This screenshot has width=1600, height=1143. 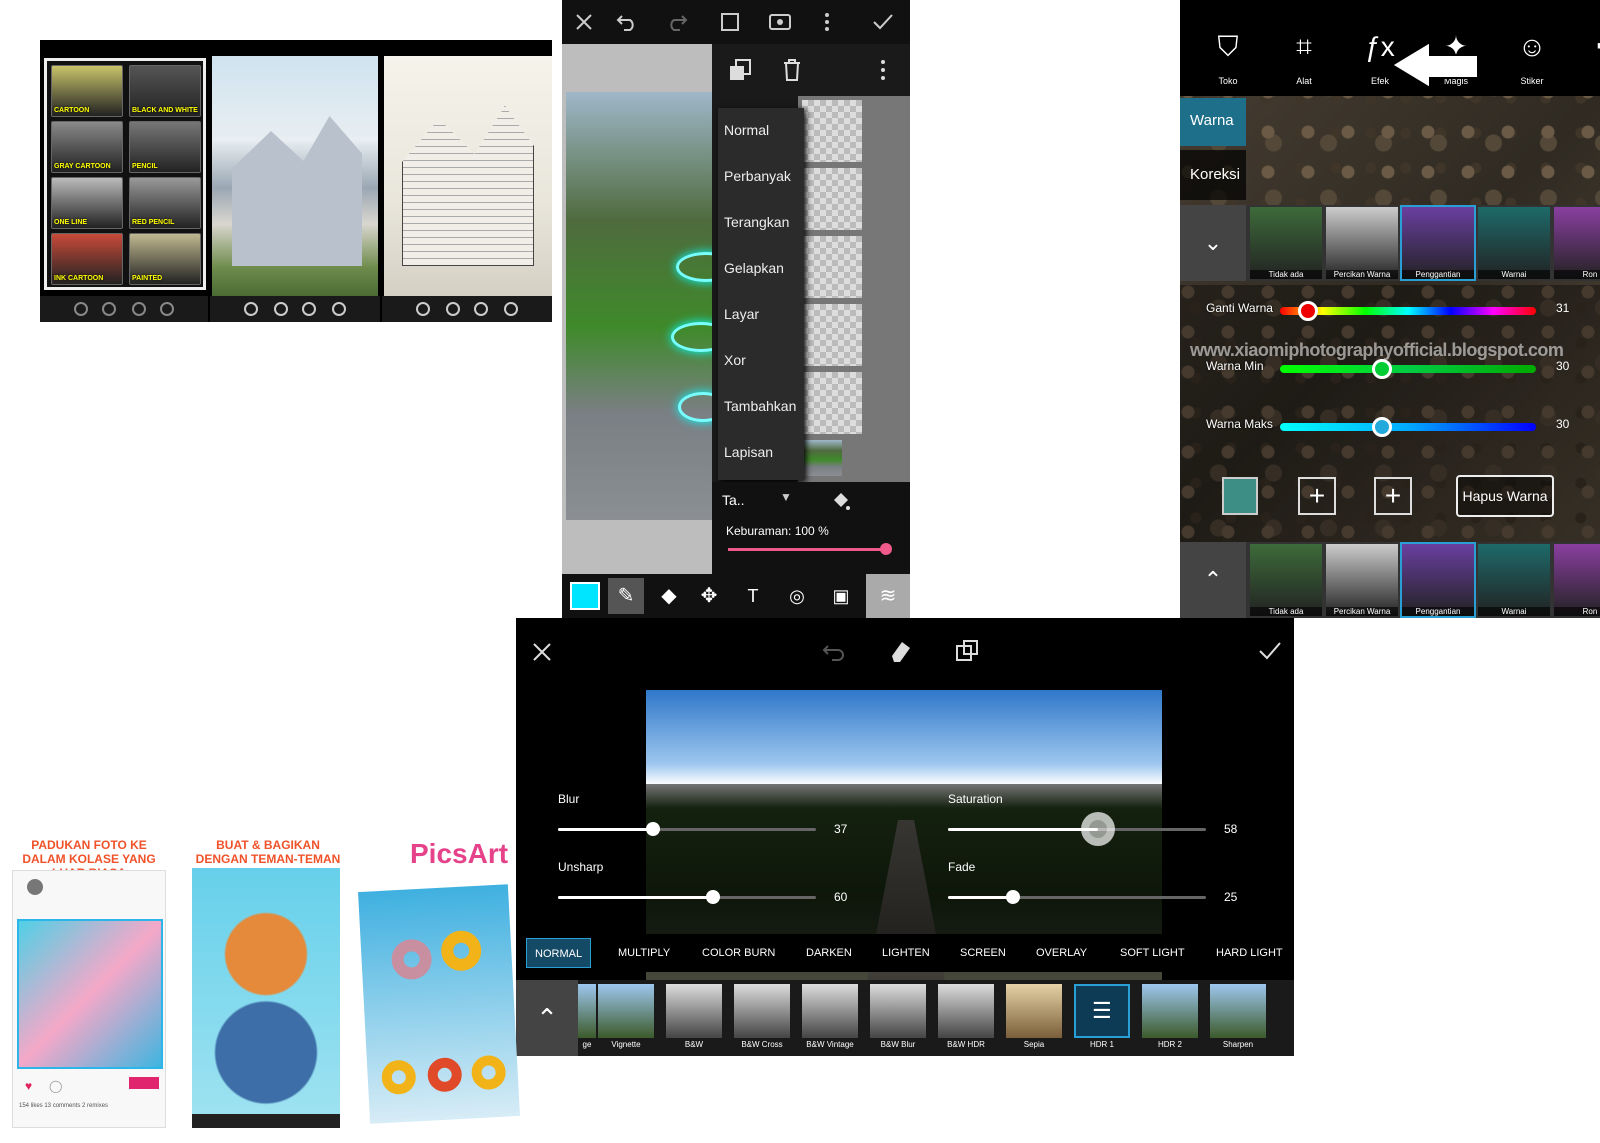 What do you see at coordinates (1213, 122) in the screenshot?
I see `side-tab-warna: Warna` at bounding box center [1213, 122].